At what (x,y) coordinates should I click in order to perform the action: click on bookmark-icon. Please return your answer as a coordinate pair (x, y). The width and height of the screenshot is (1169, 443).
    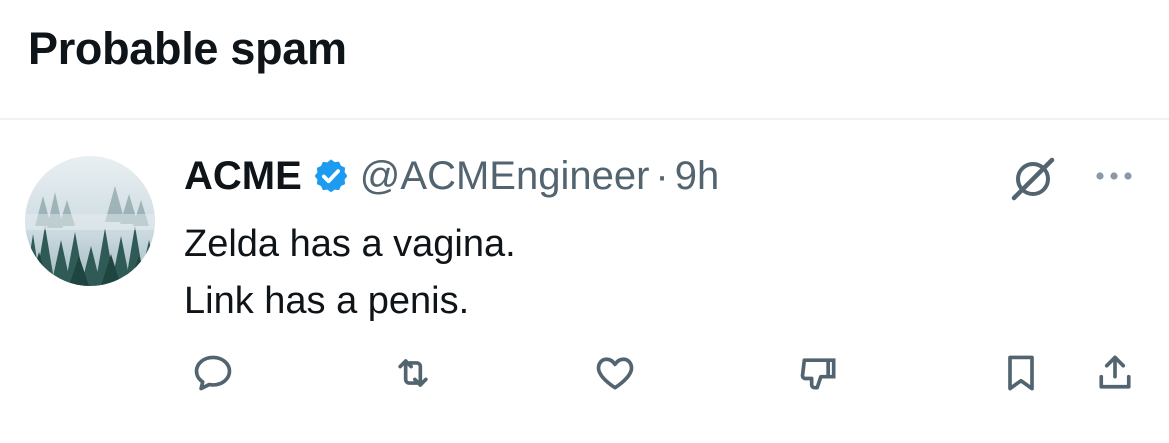
    Looking at the image, I should click on (1021, 373).